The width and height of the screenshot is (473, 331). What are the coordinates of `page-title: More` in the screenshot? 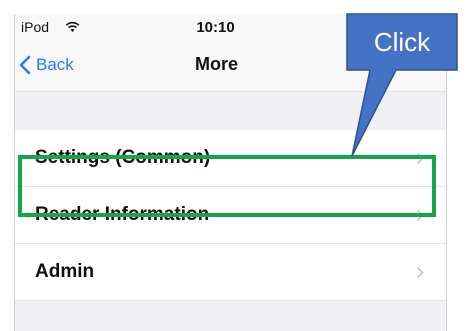 It's located at (216, 64).